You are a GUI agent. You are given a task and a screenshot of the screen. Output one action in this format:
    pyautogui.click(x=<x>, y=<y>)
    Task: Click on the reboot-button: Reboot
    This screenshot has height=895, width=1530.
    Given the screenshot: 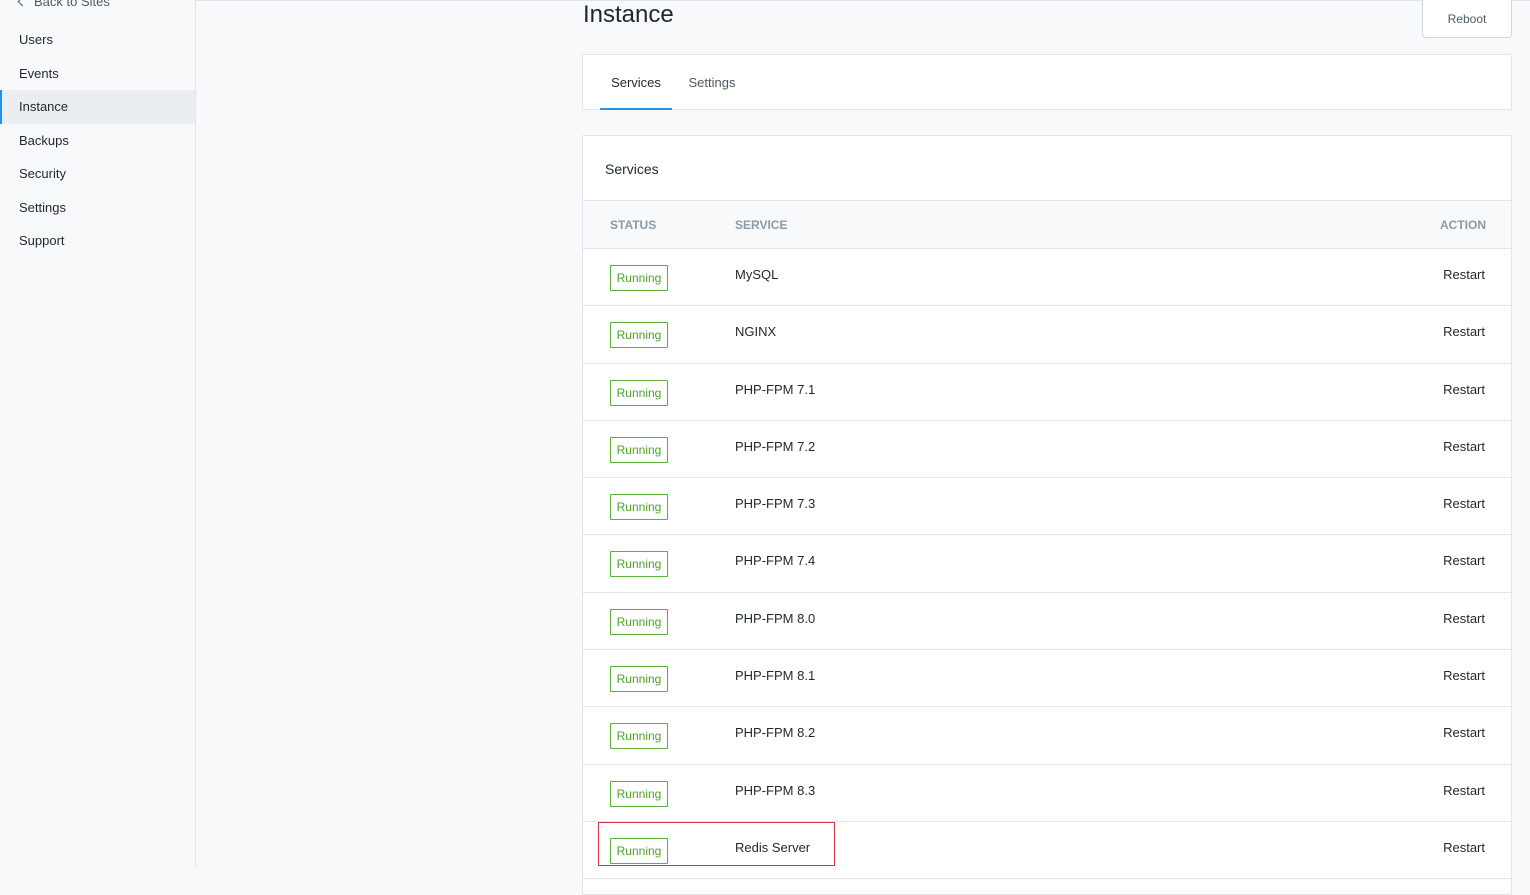 What is the action you would take?
    pyautogui.click(x=1467, y=19)
    